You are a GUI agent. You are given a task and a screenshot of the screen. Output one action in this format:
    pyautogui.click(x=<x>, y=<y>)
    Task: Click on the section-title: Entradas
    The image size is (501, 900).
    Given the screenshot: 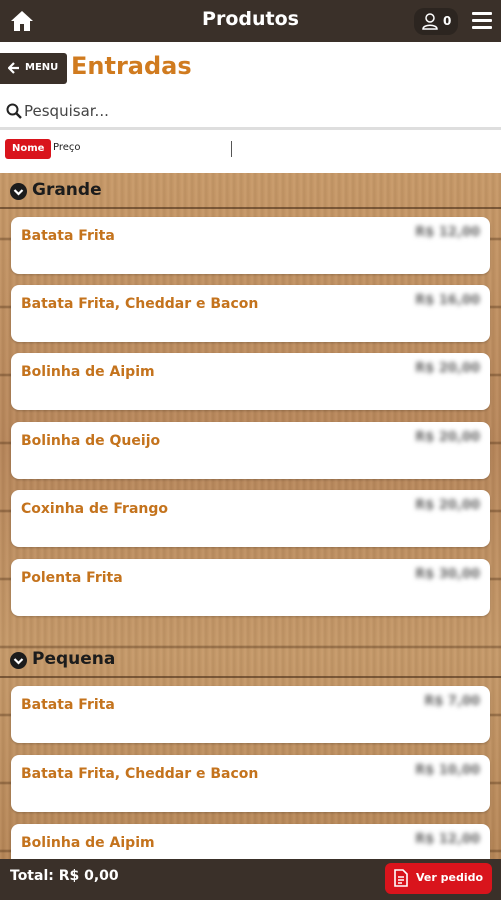 What is the action you would take?
    pyautogui.click(x=131, y=66)
    